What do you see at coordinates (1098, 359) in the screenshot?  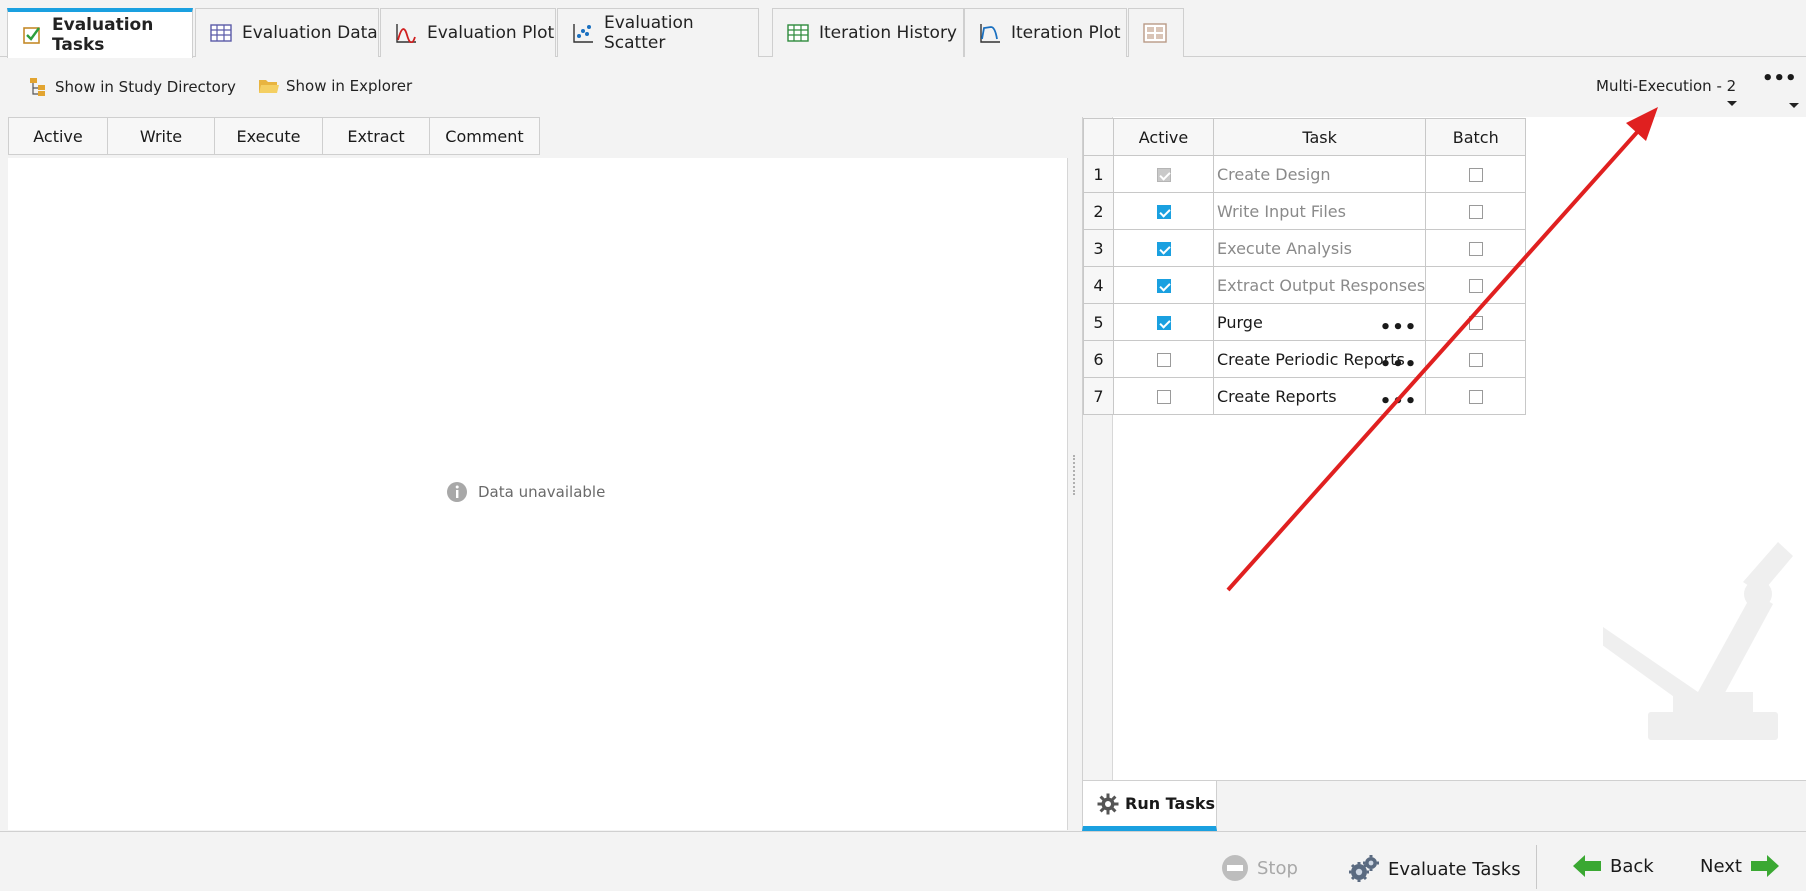 I see `row-number: 6` at bounding box center [1098, 359].